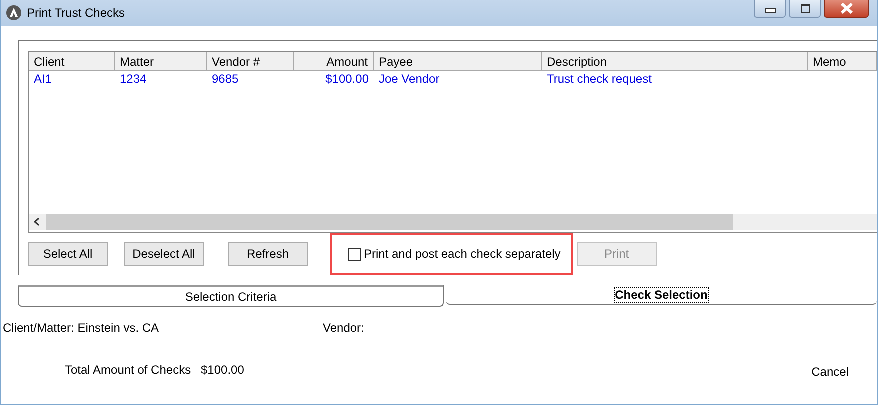 The width and height of the screenshot is (878, 406). I want to click on app-logo-icon, so click(14, 13).